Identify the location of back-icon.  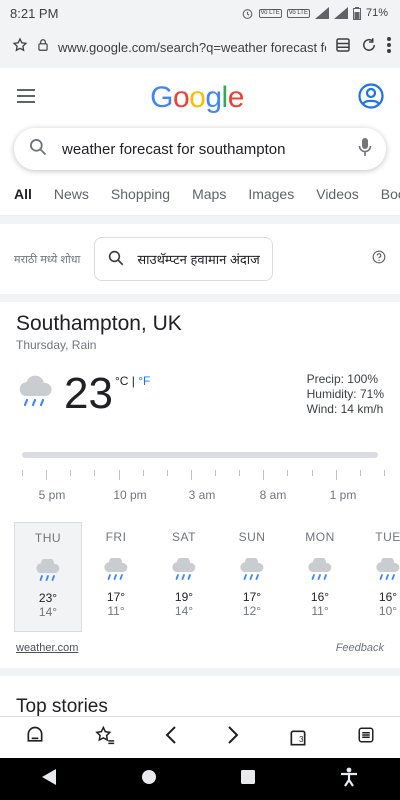
(171, 737).